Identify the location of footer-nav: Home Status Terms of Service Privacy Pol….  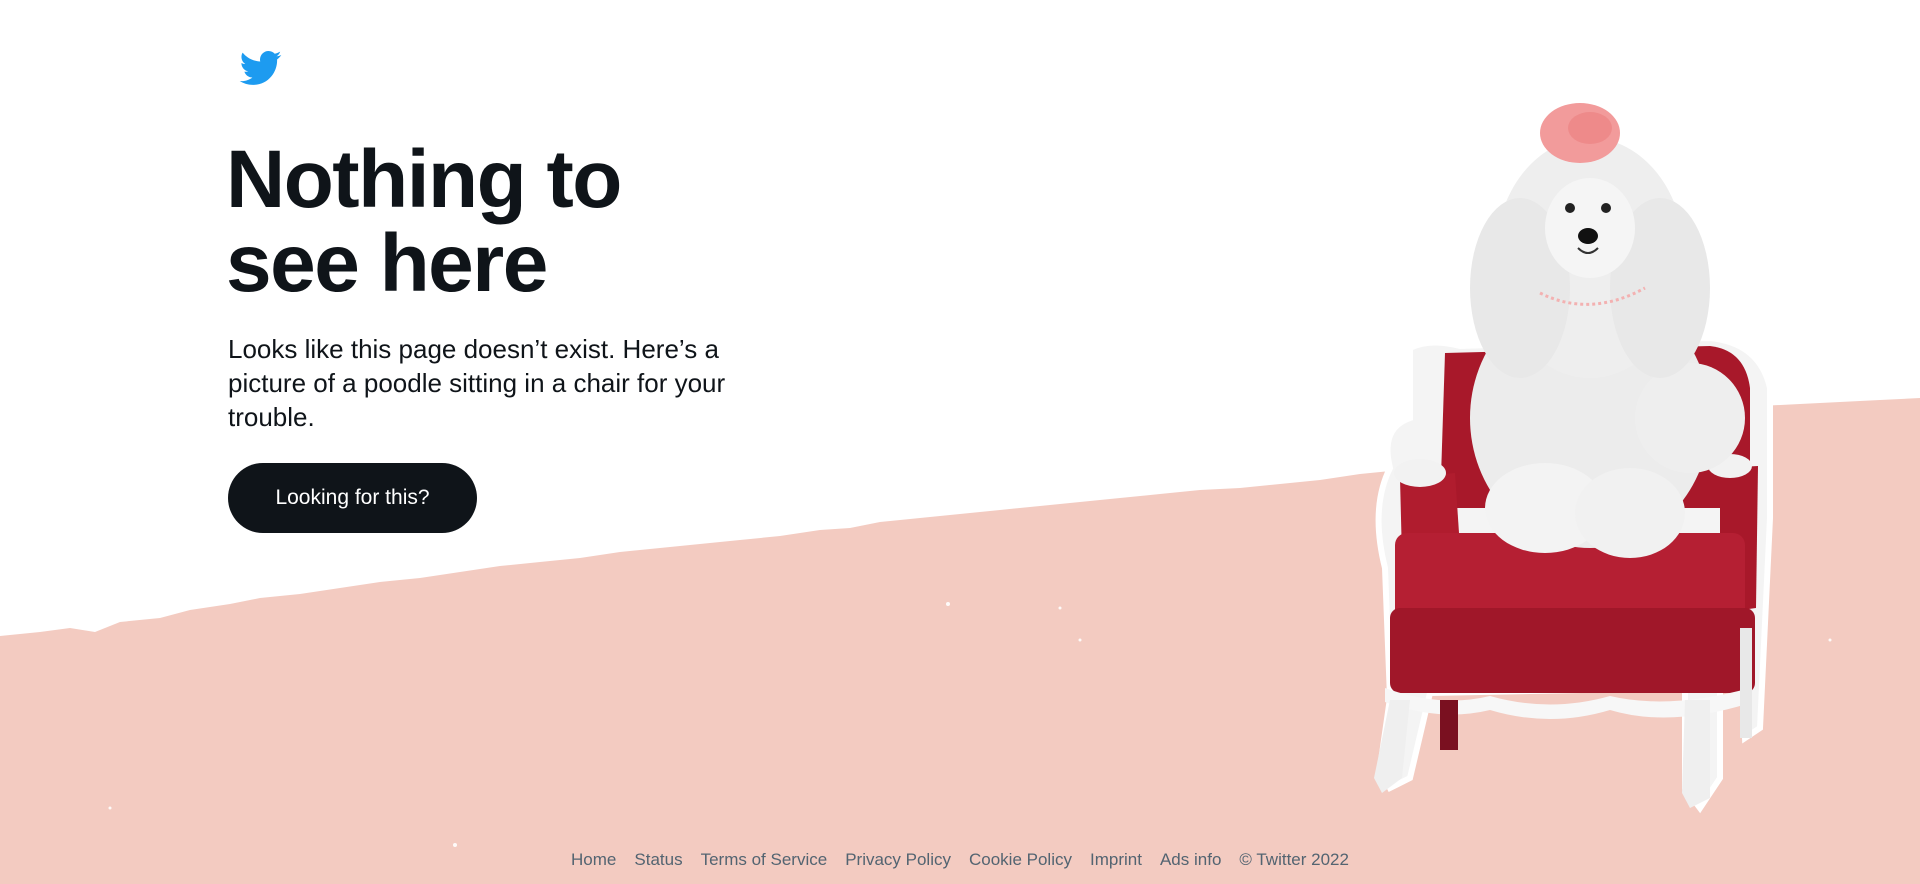
(960, 860).